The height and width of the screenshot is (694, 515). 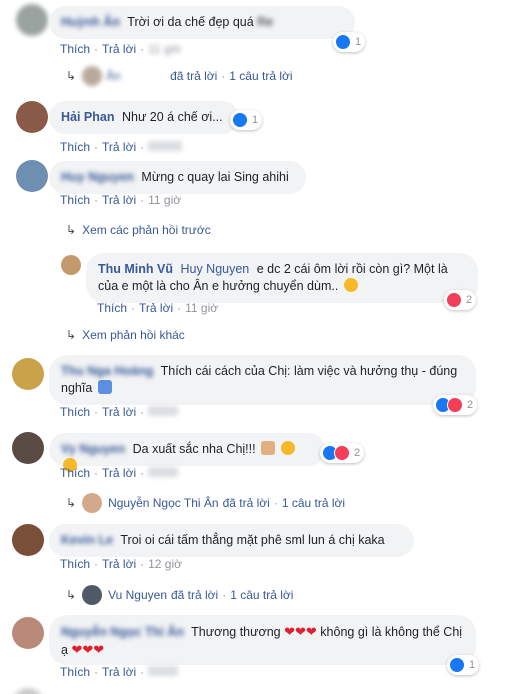 I want to click on mention-link: Huy Nguyen, so click(x=214, y=269).